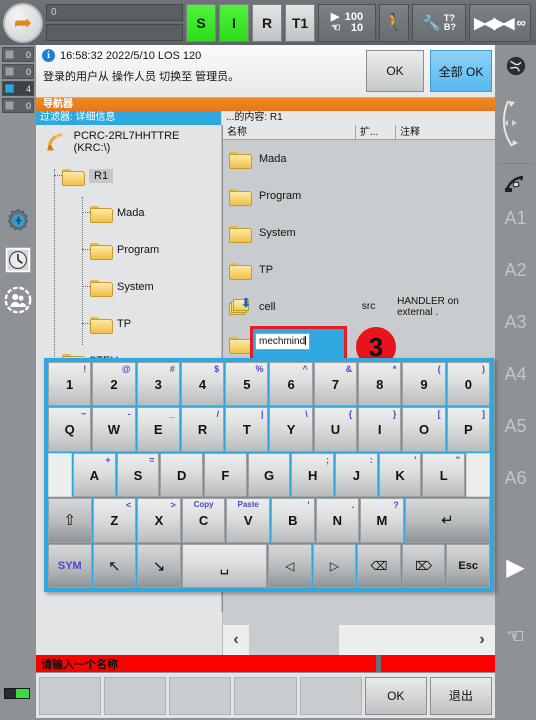  Describe the element at coordinates (439, 22) in the screenshot. I see `tool-base-button: 🔧 T? B?` at that location.